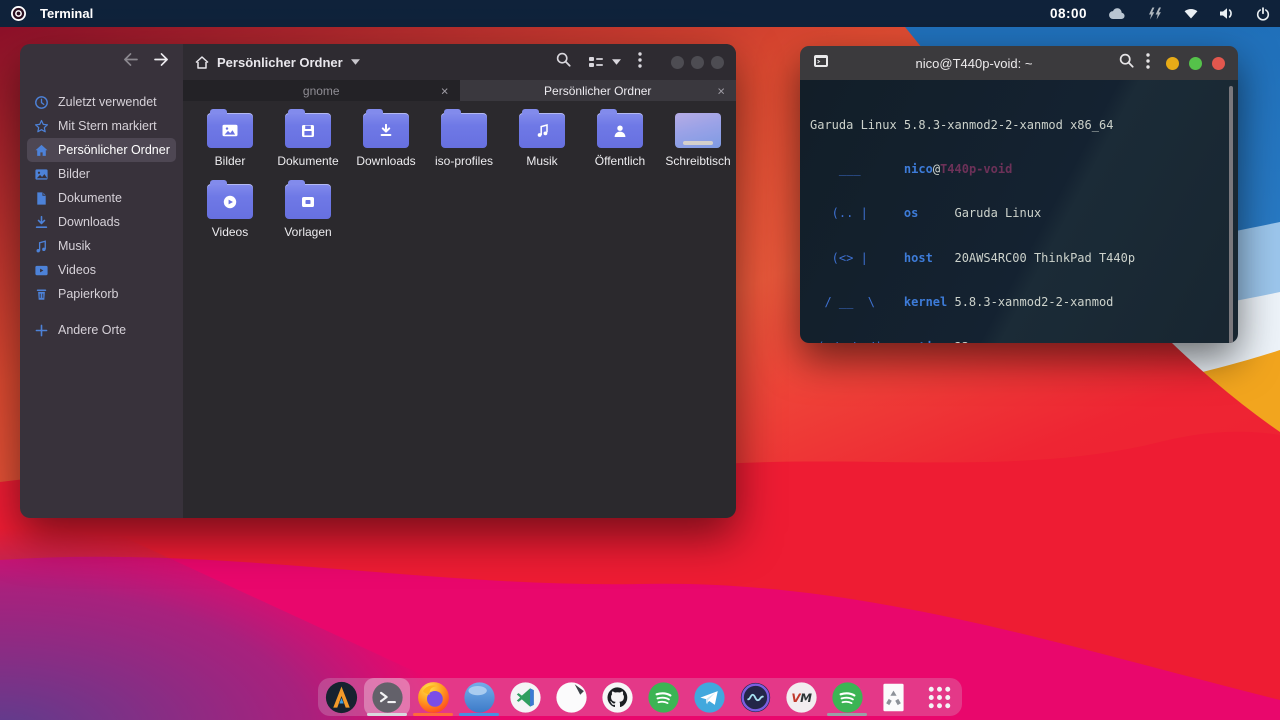 The image size is (1280, 720). What do you see at coordinates (926, 213) in the screenshot?
I see `terminal-line: (.. | os Garuda Linux` at bounding box center [926, 213].